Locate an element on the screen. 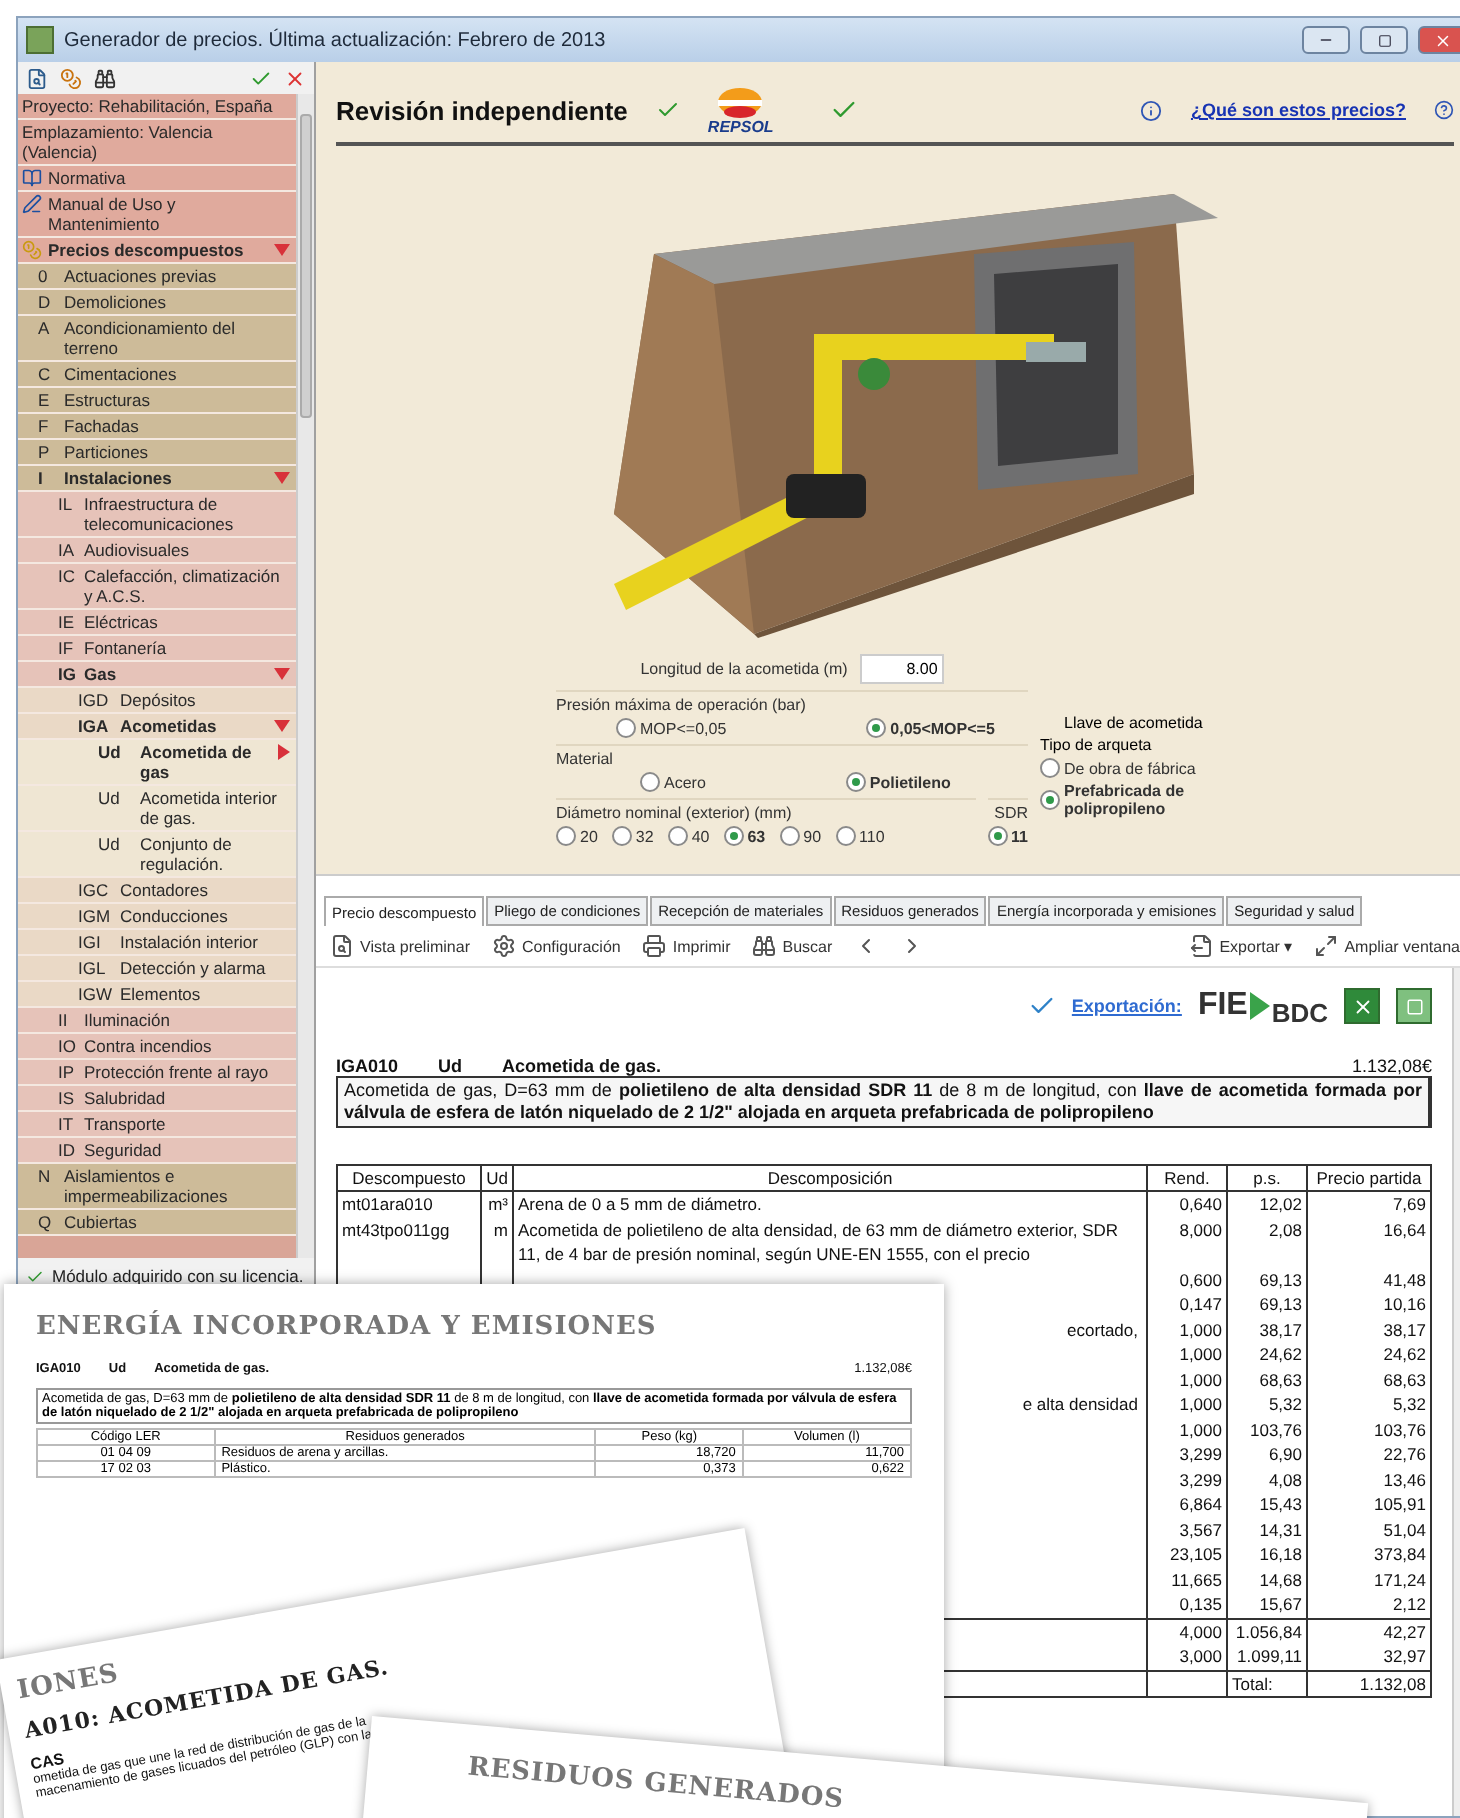 This screenshot has height=1818, width=1460. table-cell: 2,12 is located at coordinates (1369, 1605).